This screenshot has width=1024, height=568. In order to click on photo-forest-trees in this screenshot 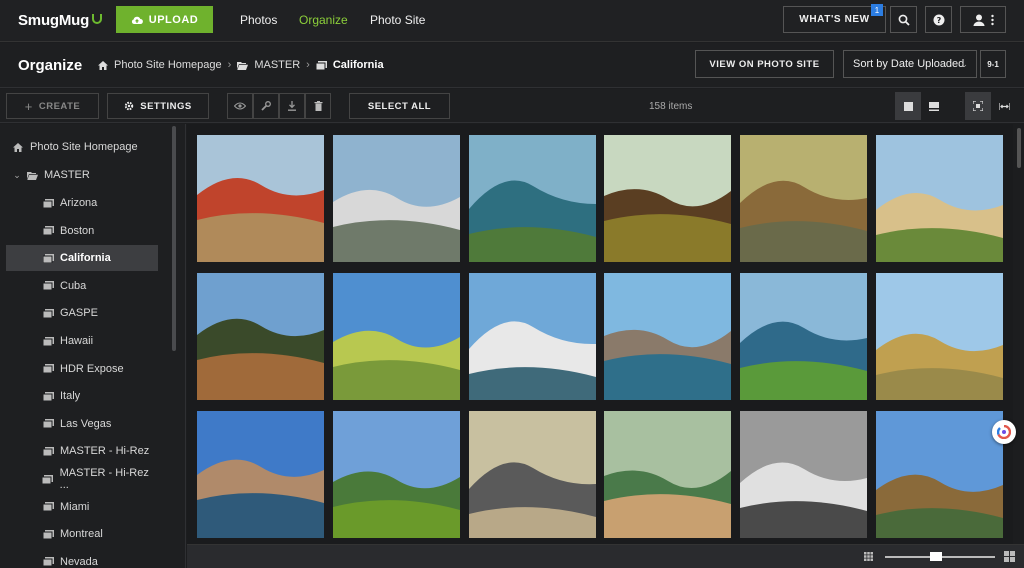, I will do `click(668, 198)`.